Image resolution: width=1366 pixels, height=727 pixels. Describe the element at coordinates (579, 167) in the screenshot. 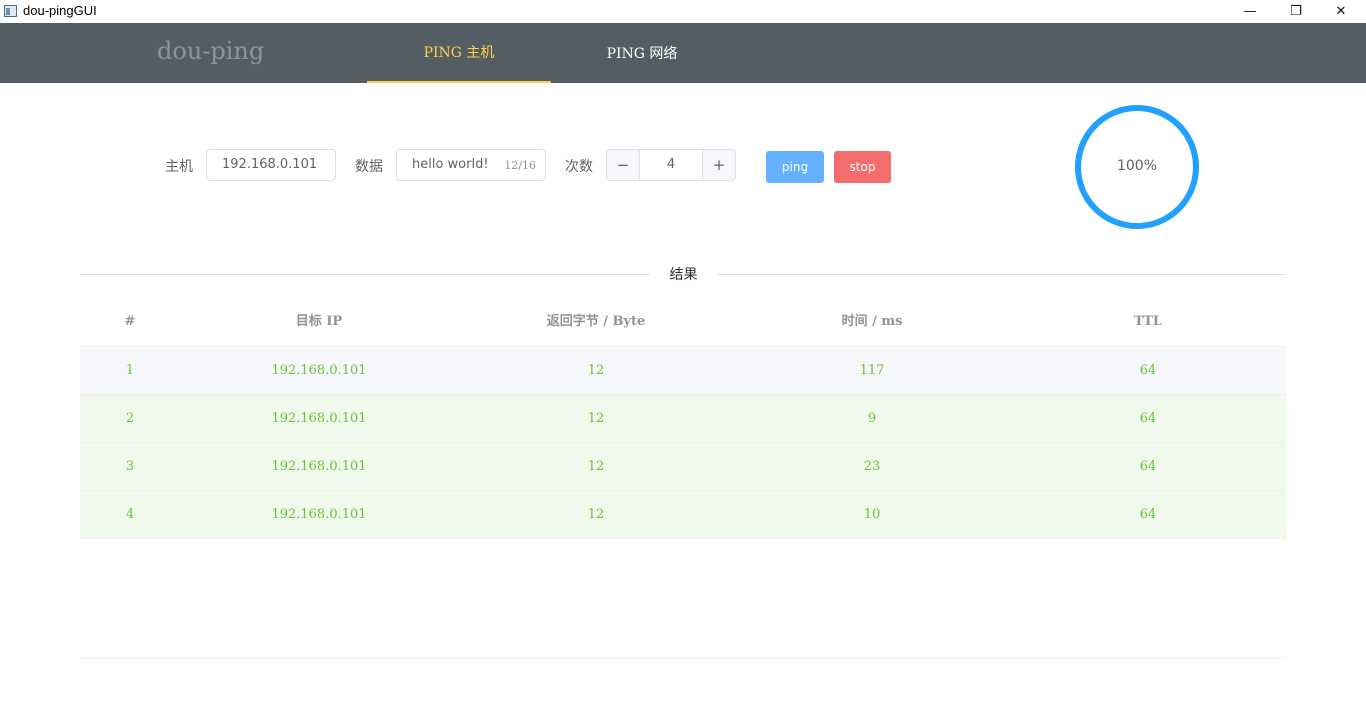

I see `times-label: 次数` at that location.